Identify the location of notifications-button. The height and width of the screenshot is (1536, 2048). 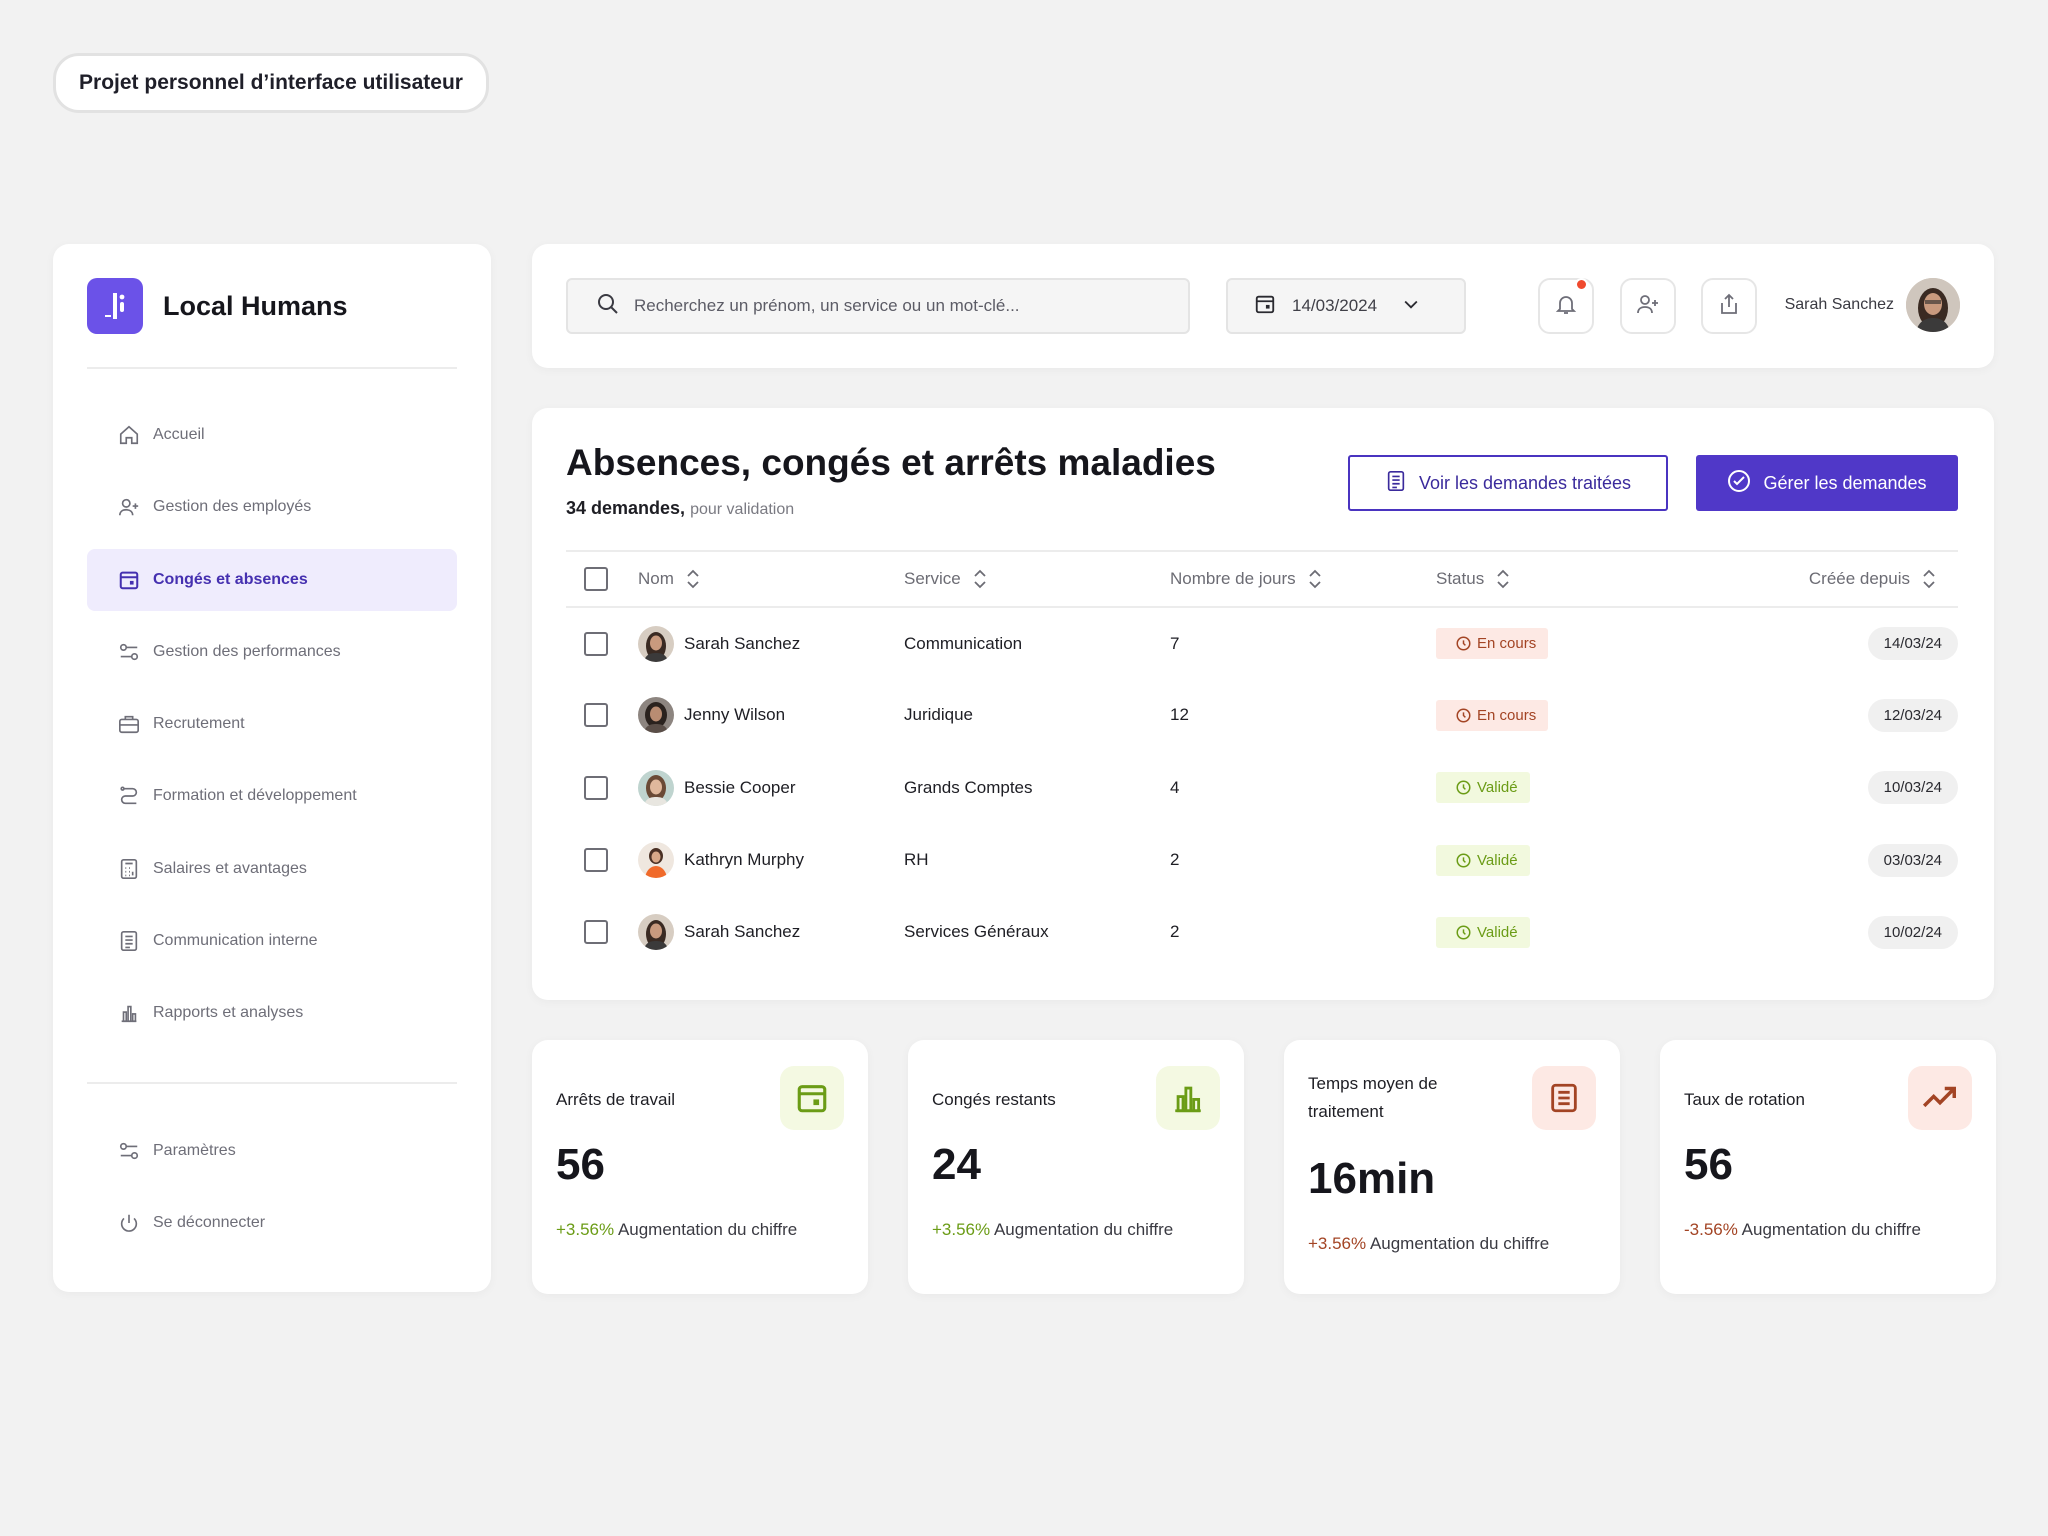
(1566, 306).